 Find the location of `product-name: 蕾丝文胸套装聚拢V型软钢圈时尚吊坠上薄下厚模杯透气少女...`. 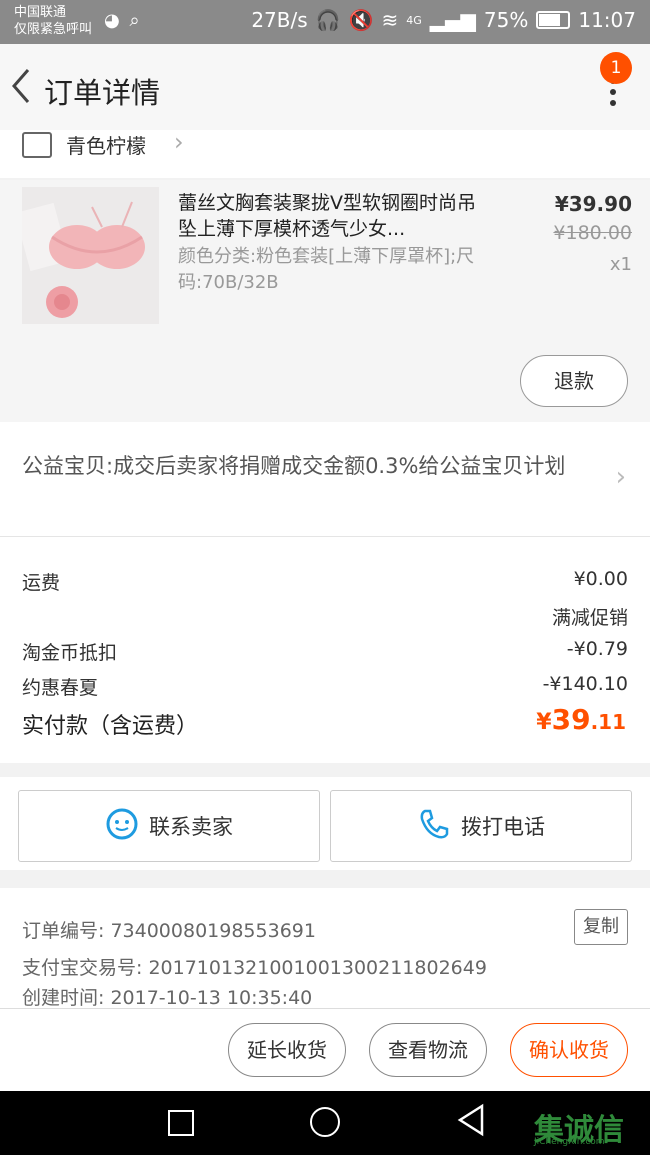

product-name: 蕾丝文胸套装聚拢V型软钢圈时尚吊坠上薄下厚模杯透气少女... is located at coordinates (328, 216).